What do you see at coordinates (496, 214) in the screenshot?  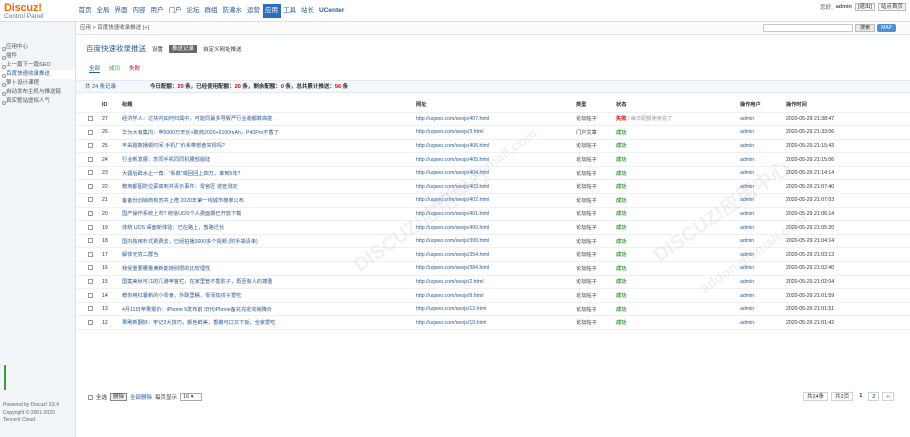 I see `cell-url: http://uqseo.com/seojs/401.html` at bounding box center [496, 214].